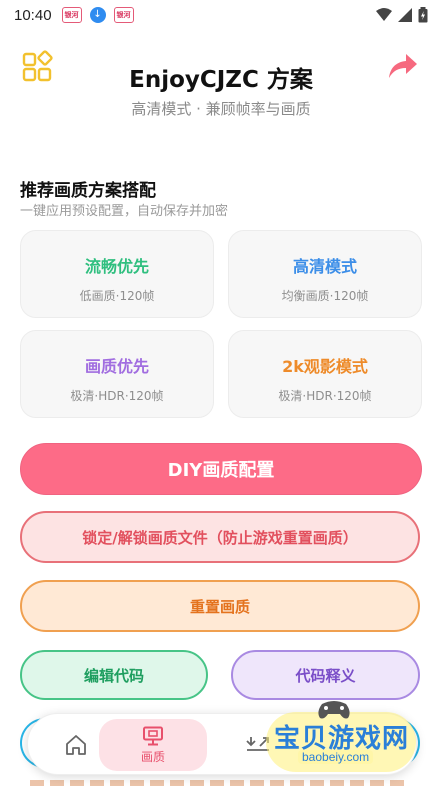 The image size is (442, 786). Describe the element at coordinates (221, 469) in the screenshot. I see `diy-quality-button: DIY画质配置` at that location.